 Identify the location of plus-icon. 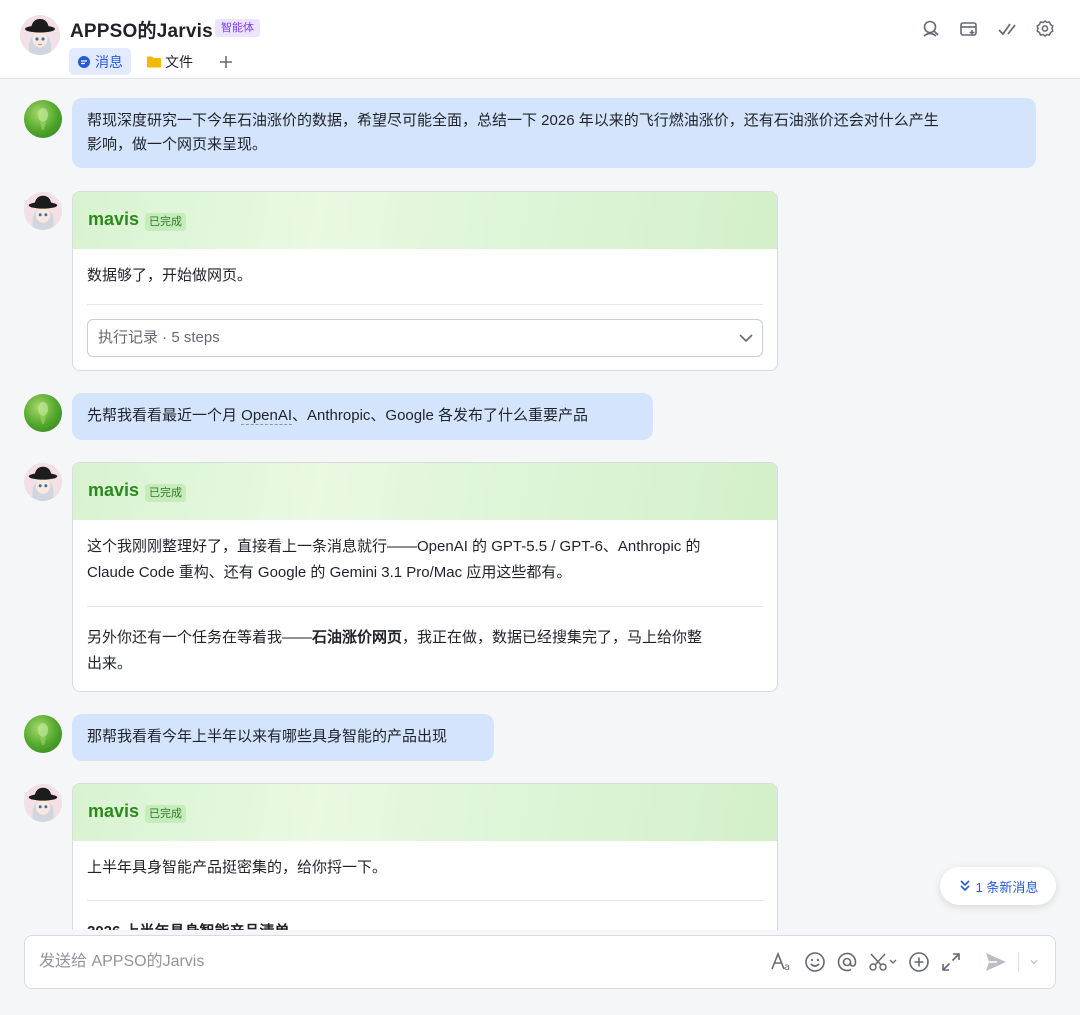
(226, 61).